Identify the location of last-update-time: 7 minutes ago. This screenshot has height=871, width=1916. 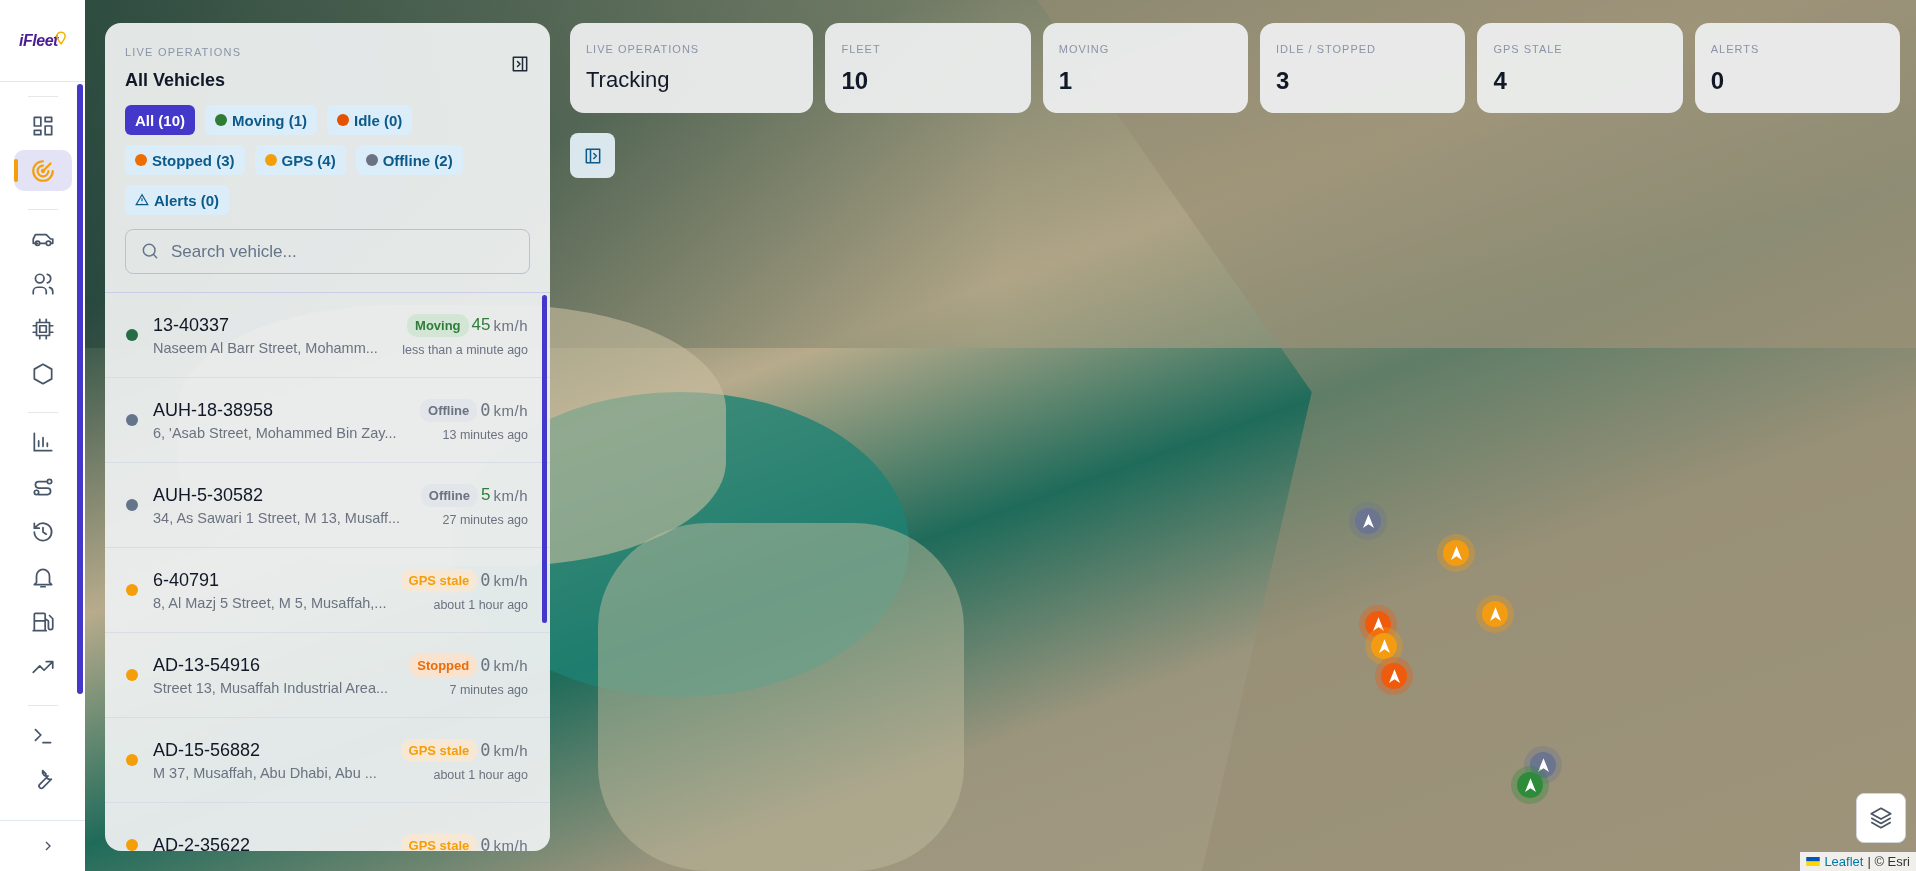
(488, 689).